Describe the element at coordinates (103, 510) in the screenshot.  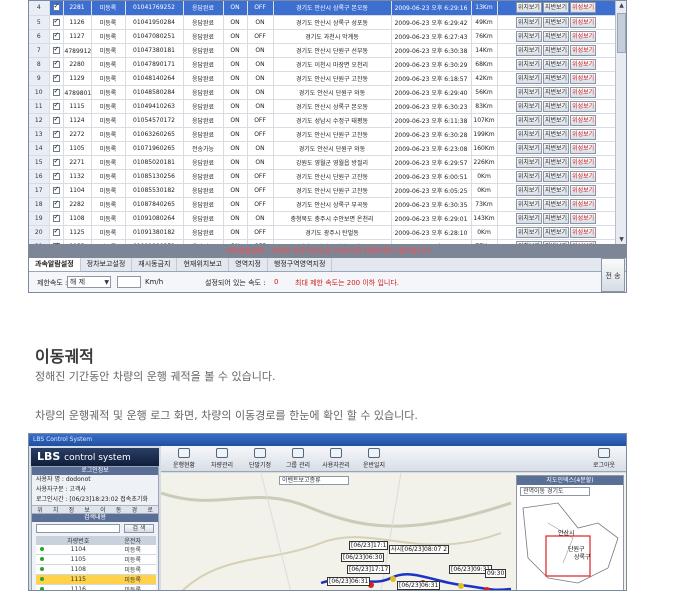
I see `nav-char: 이` at that location.